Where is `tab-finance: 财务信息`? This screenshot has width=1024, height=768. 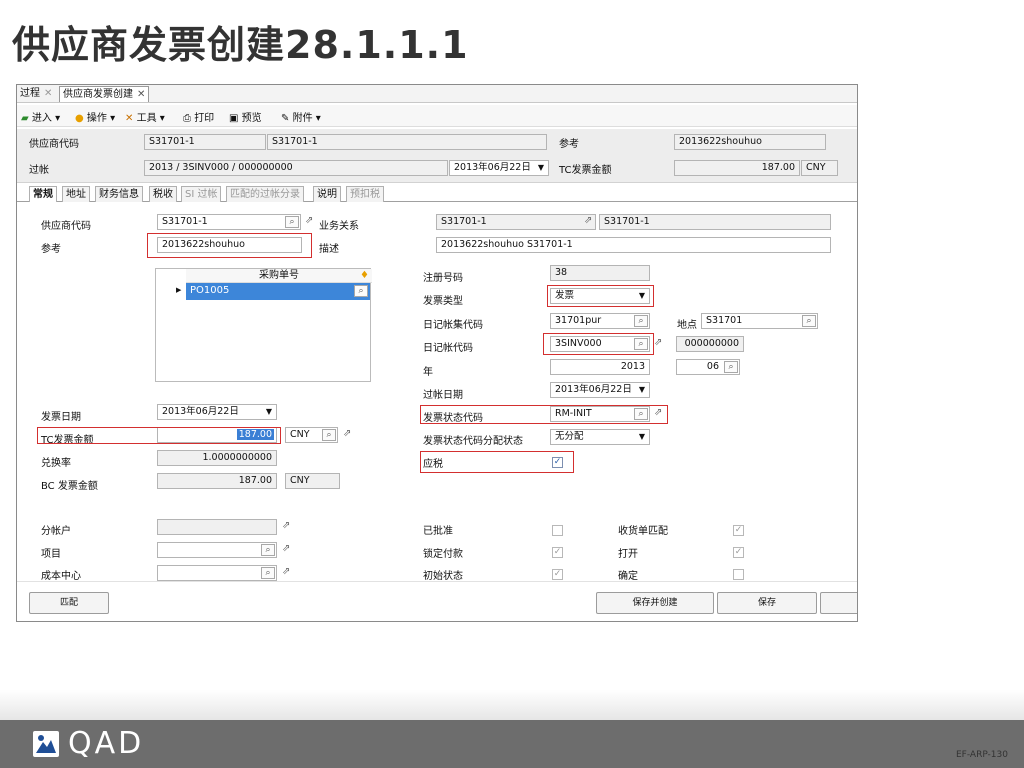 tab-finance: 财务信息 is located at coordinates (119, 194).